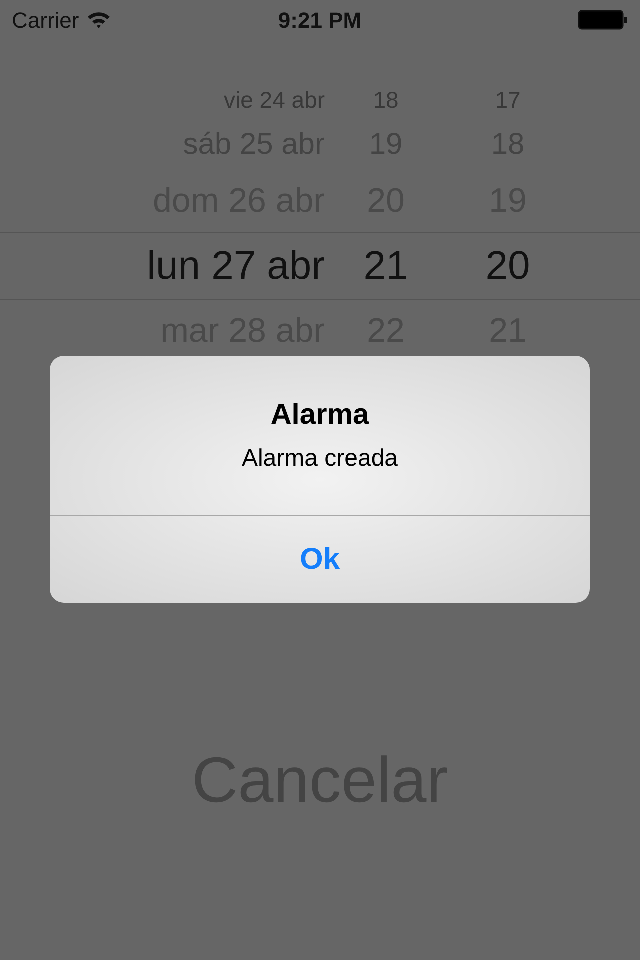 The width and height of the screenshot is (640, 960). What do you see at coordinates (508, 266) in the screenshot?
I see `minute-option: 20` at bounding box center [508, 266].